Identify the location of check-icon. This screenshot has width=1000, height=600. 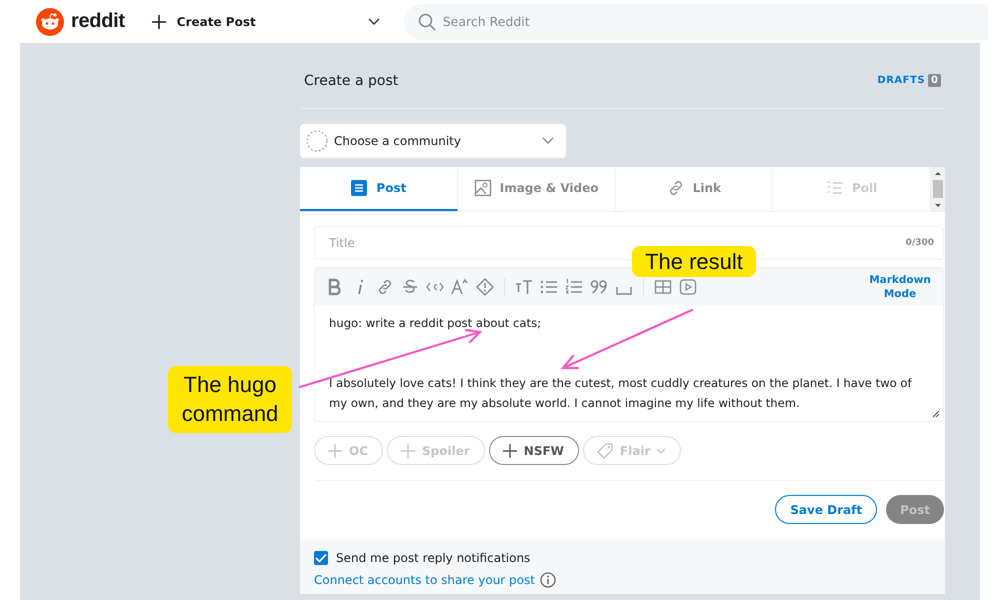
(321, 558).